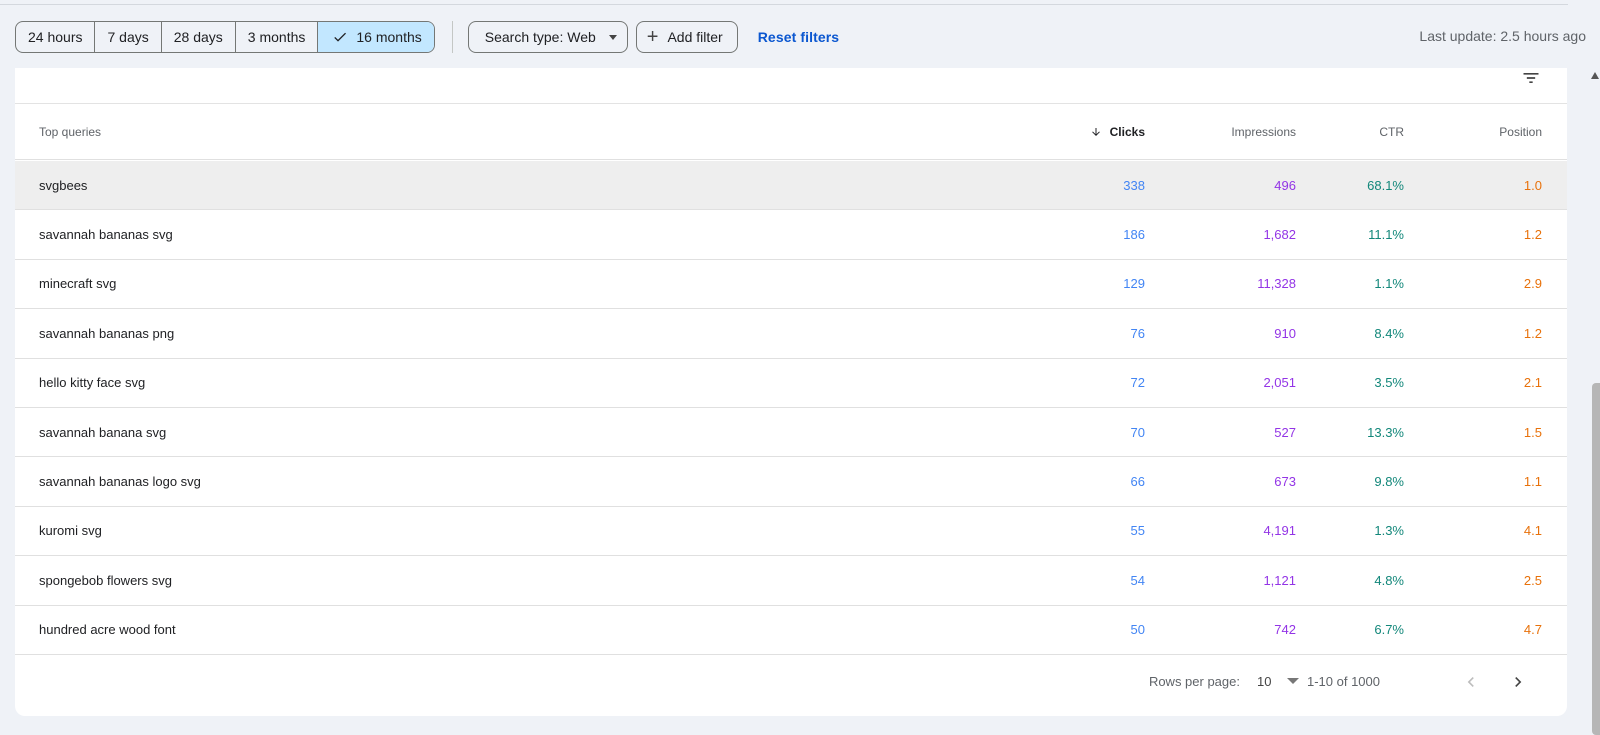 This screenshot has height=735, width=1600. What do you see at coordinates (1137, 630) in the screenshot?
I see `clicks-cell: 50` at bounding box center [1137, 630].